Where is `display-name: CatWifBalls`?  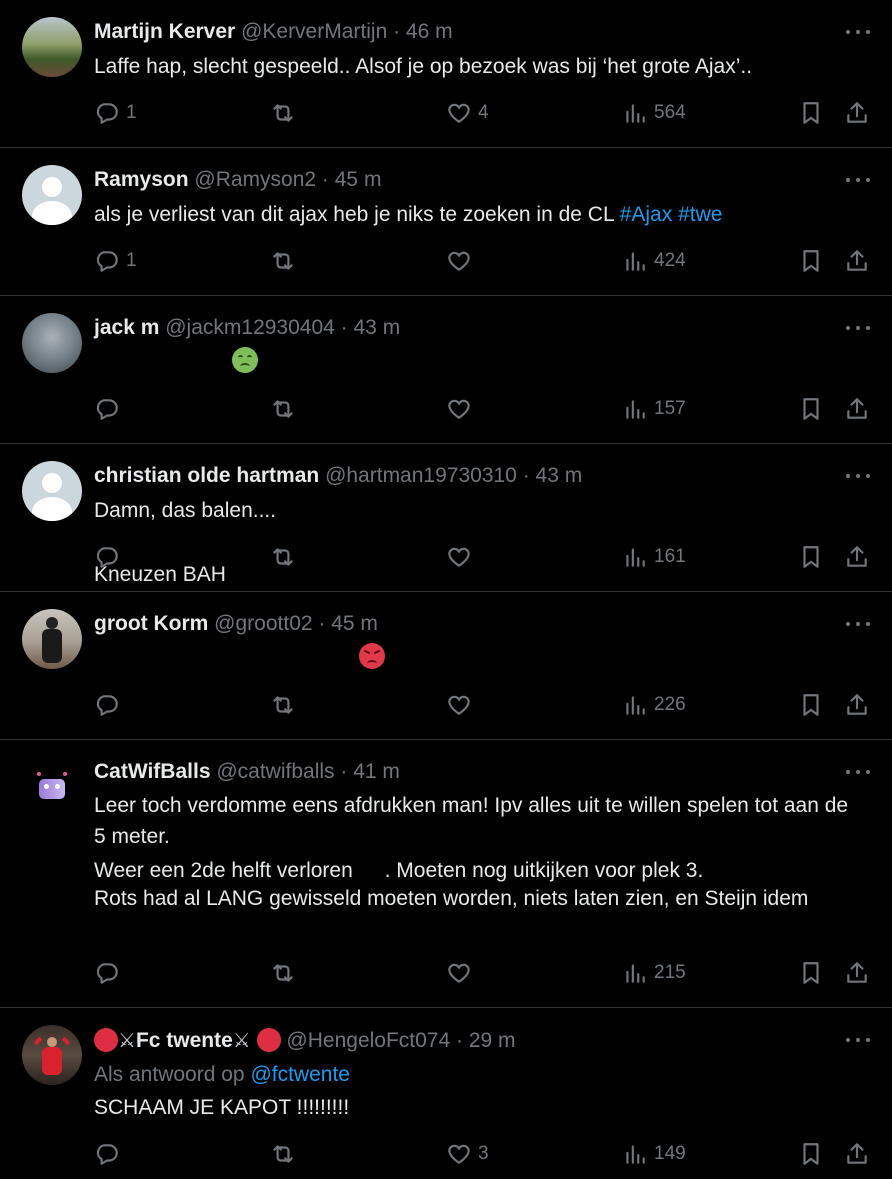 display-name: CatWifBalls is located at coordinates (152, 771).